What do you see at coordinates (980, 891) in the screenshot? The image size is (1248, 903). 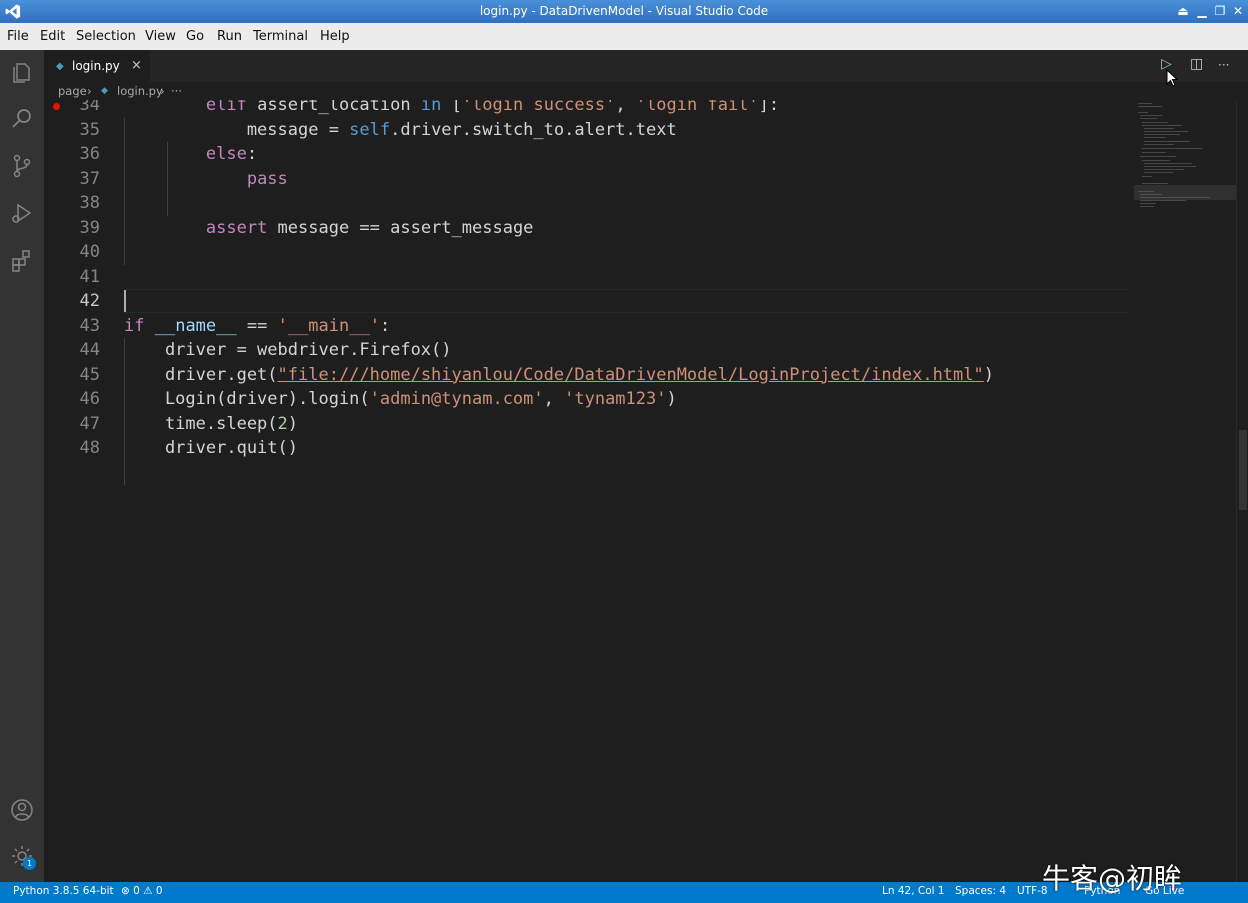 I see `indentation: Spaces: 4` at bounding box center [980, 891].